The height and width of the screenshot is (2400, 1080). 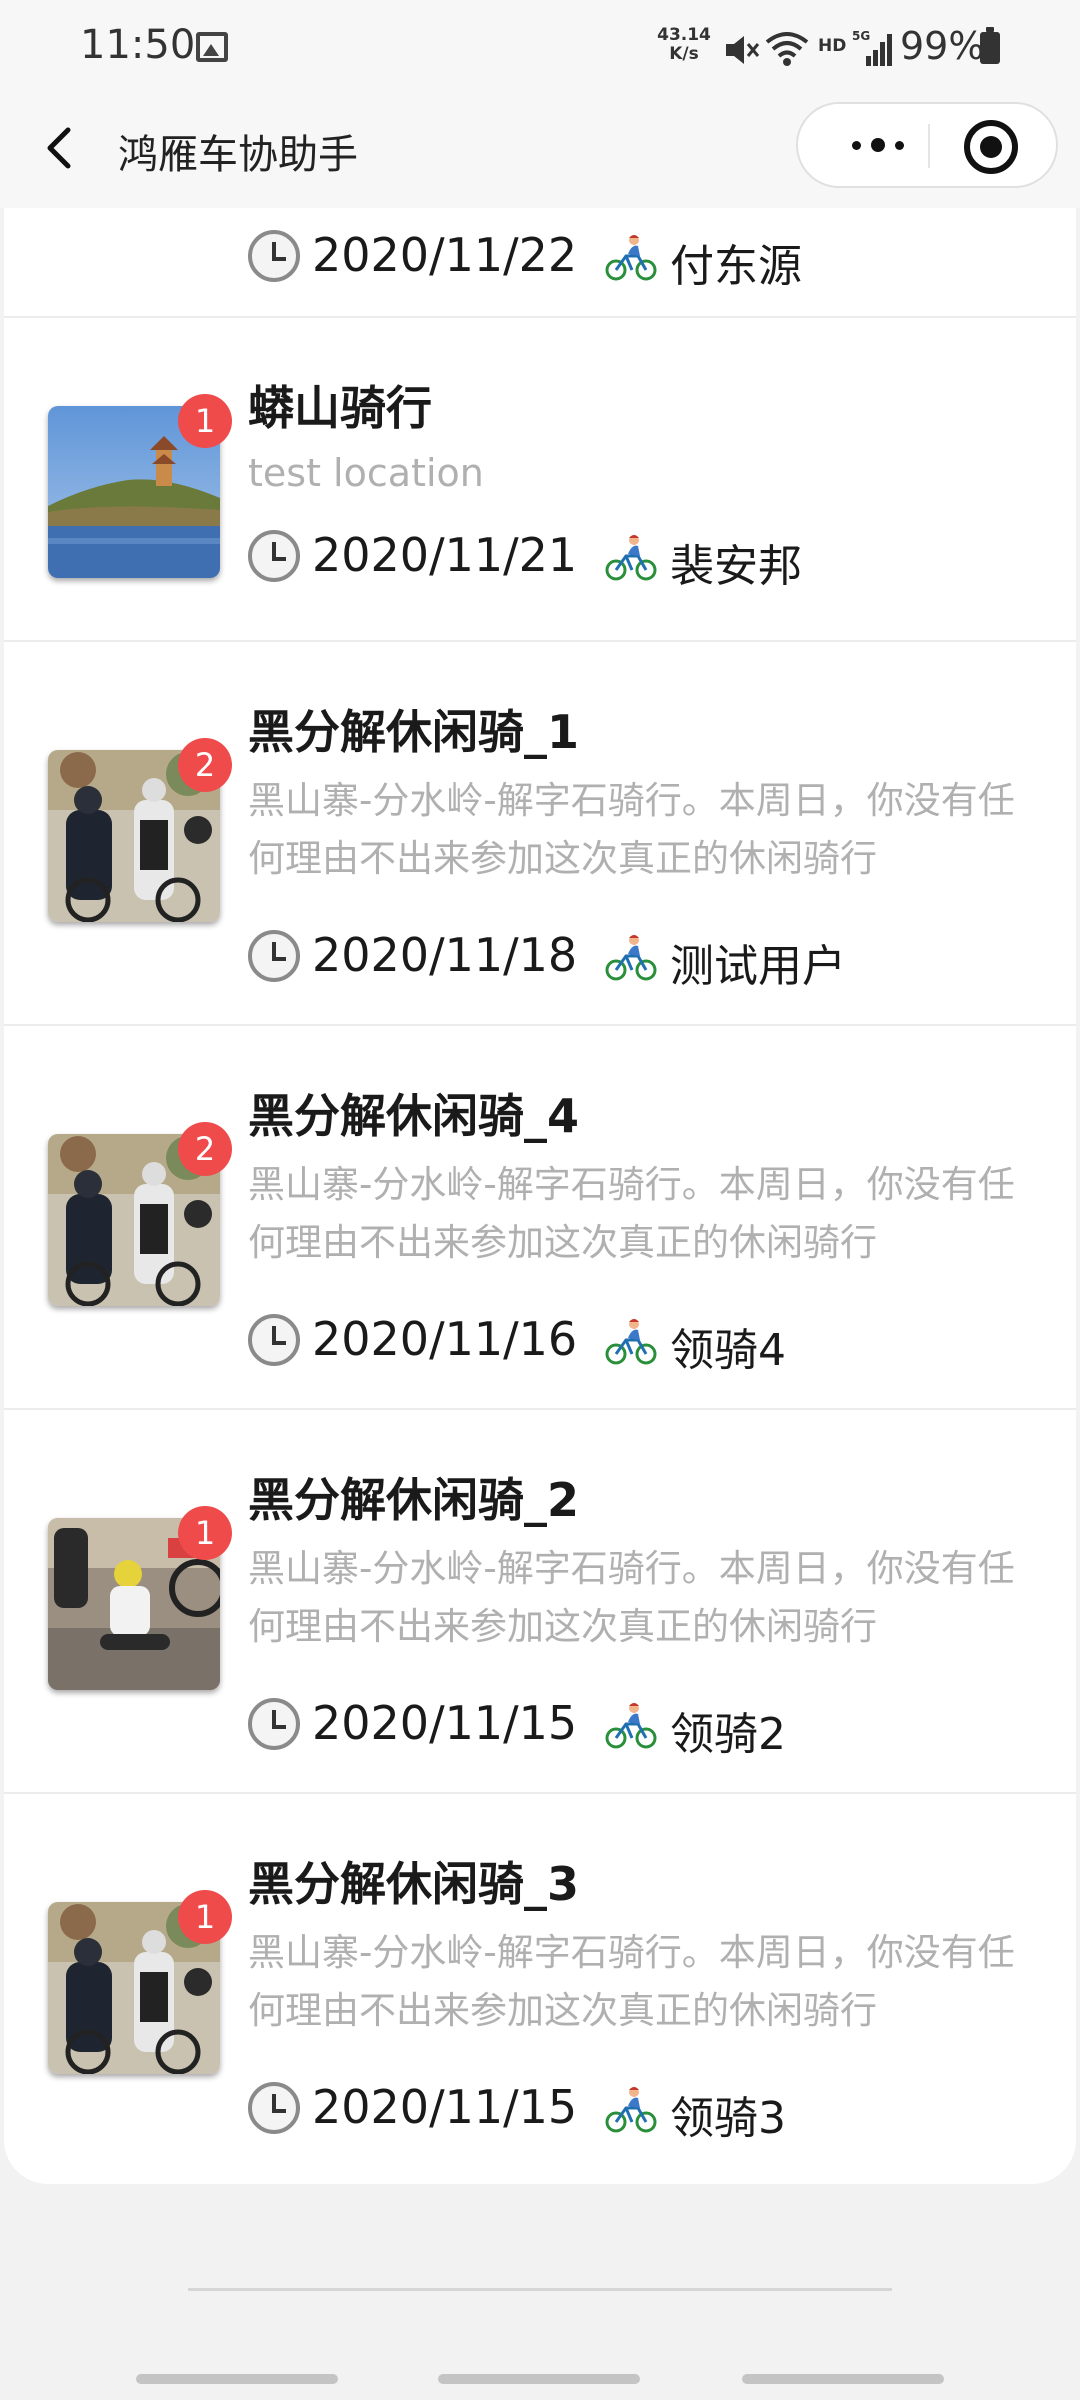 I want to click on activity-meta: 2020/11/18 测试用户, so click(x=638, y=959).